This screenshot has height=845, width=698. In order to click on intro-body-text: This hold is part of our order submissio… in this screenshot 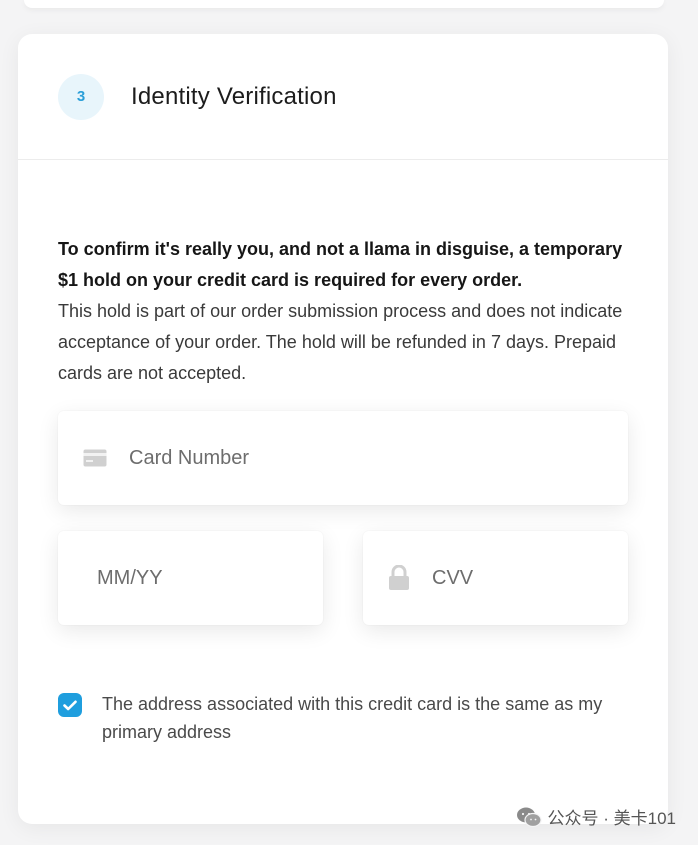, I will do `click(340, 342)`.